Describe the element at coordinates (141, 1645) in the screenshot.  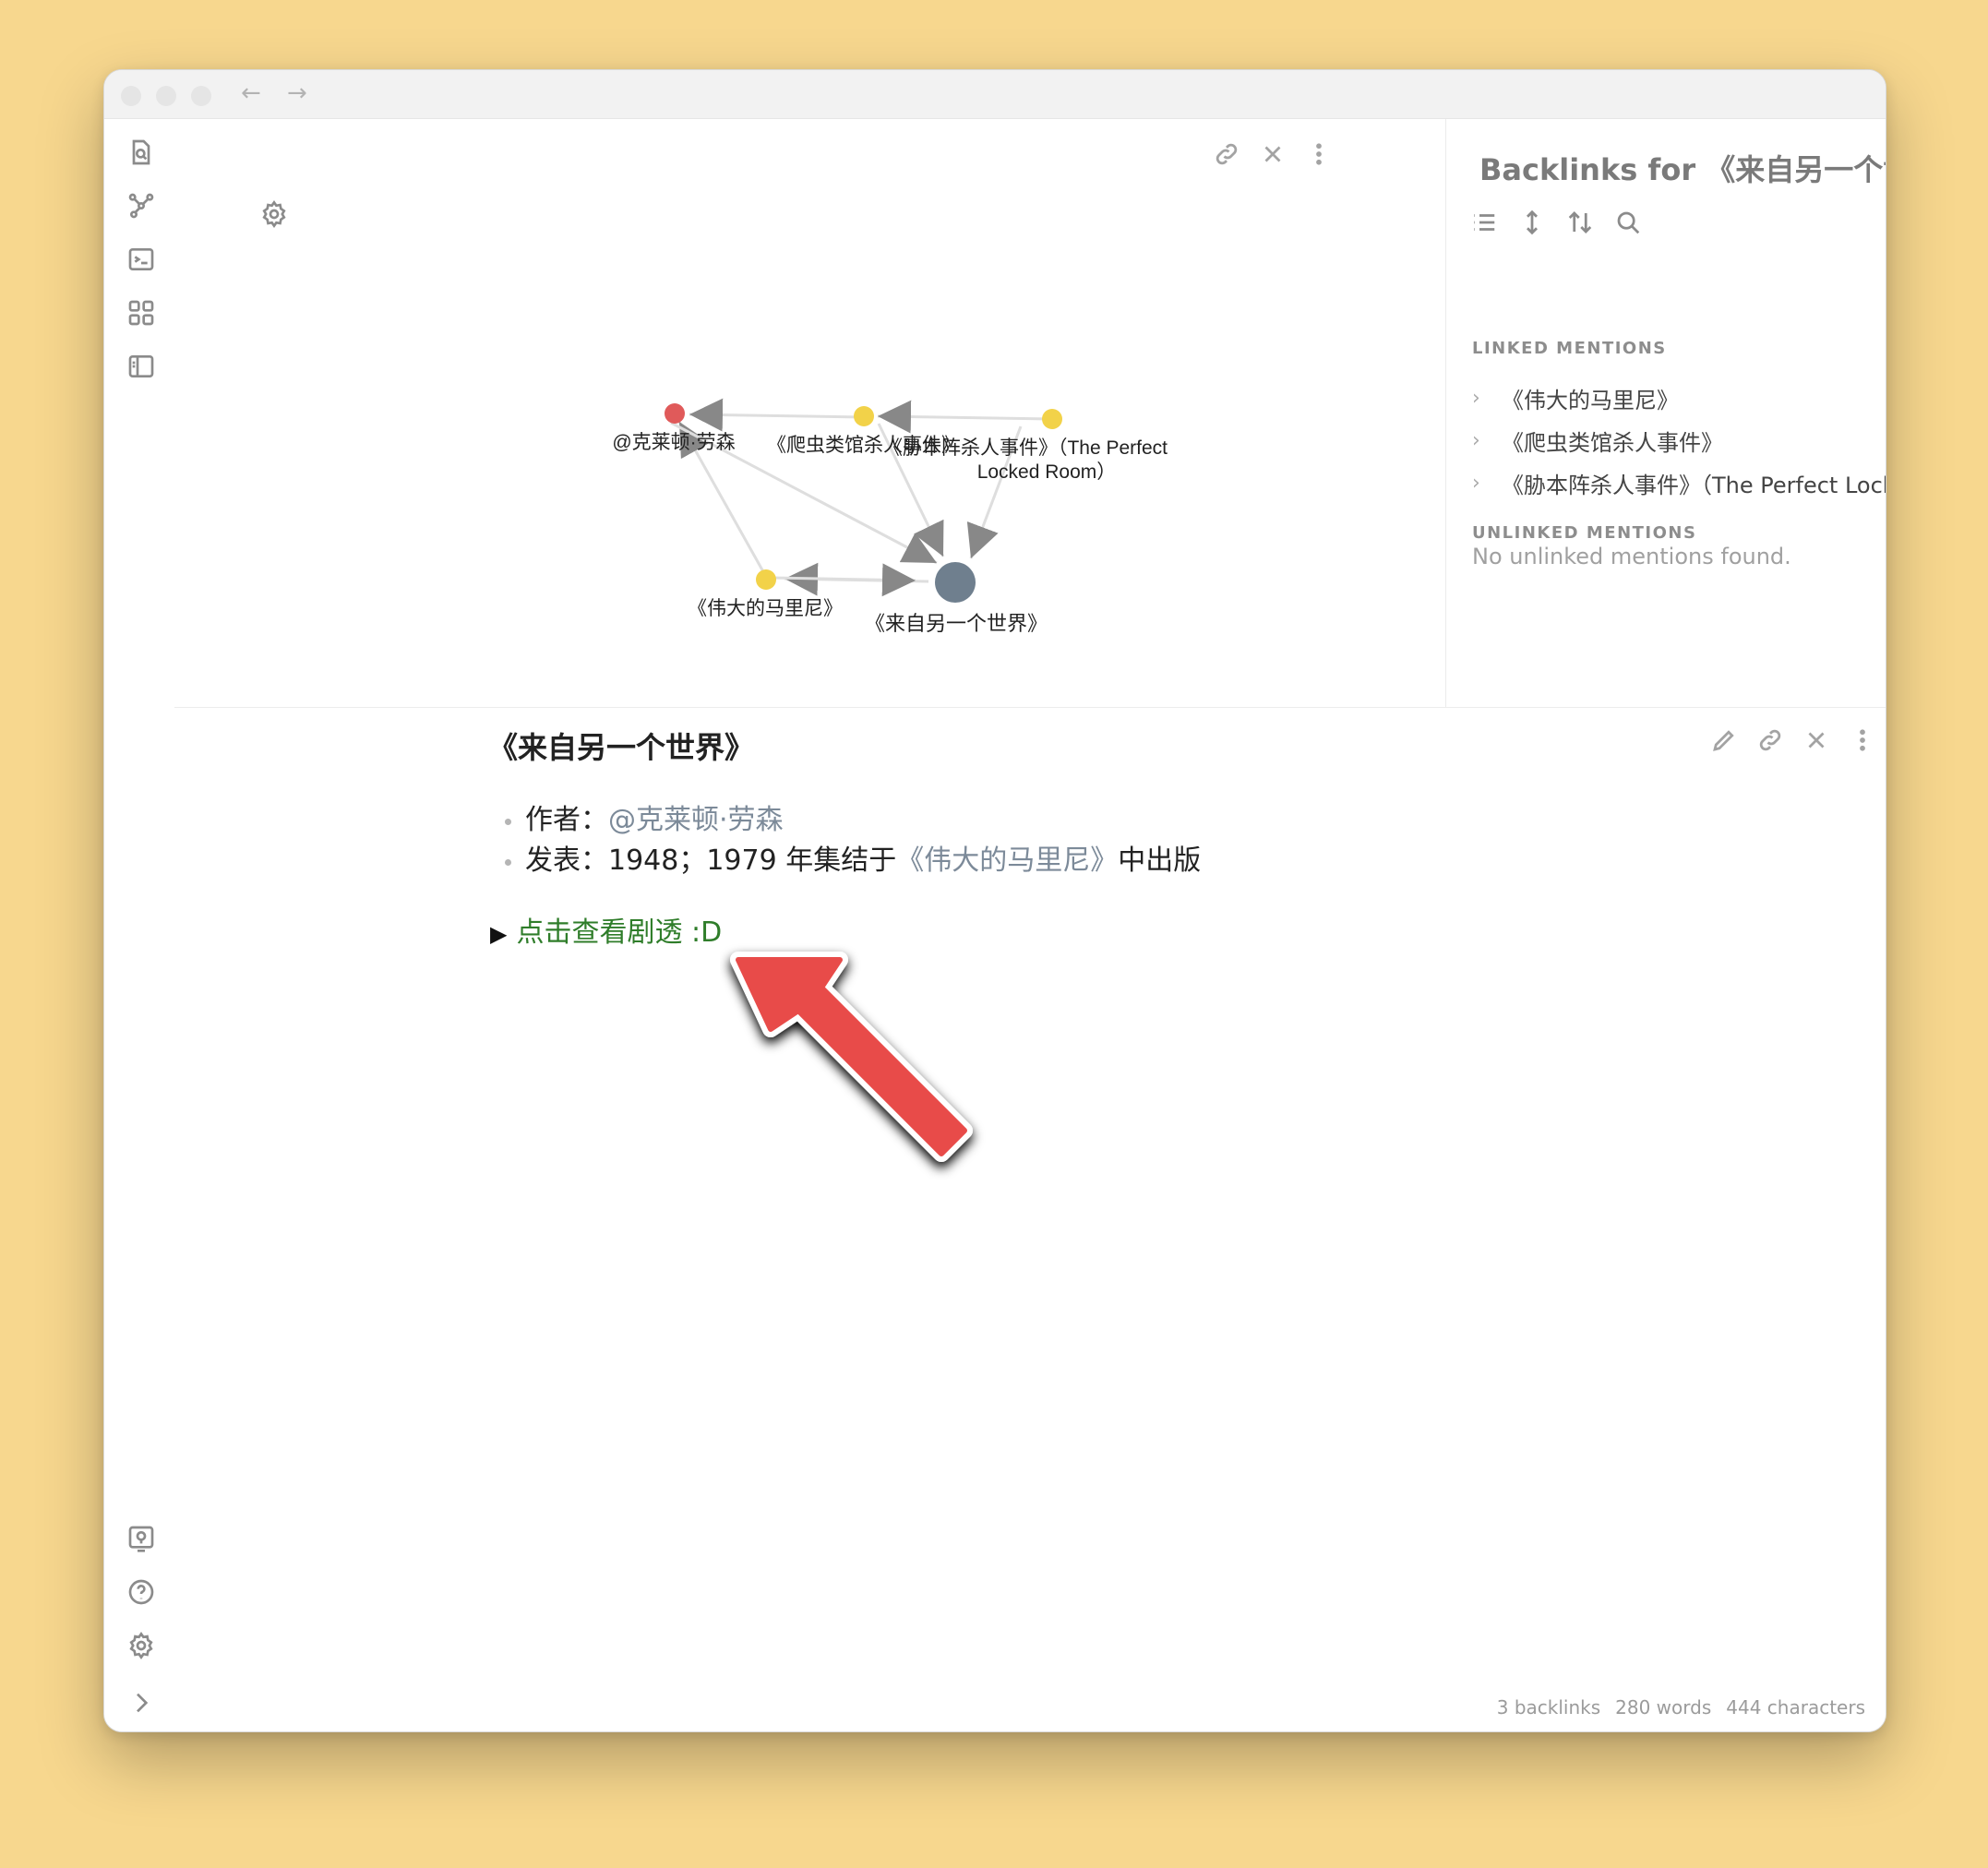
I see `settings-icon` at that location.